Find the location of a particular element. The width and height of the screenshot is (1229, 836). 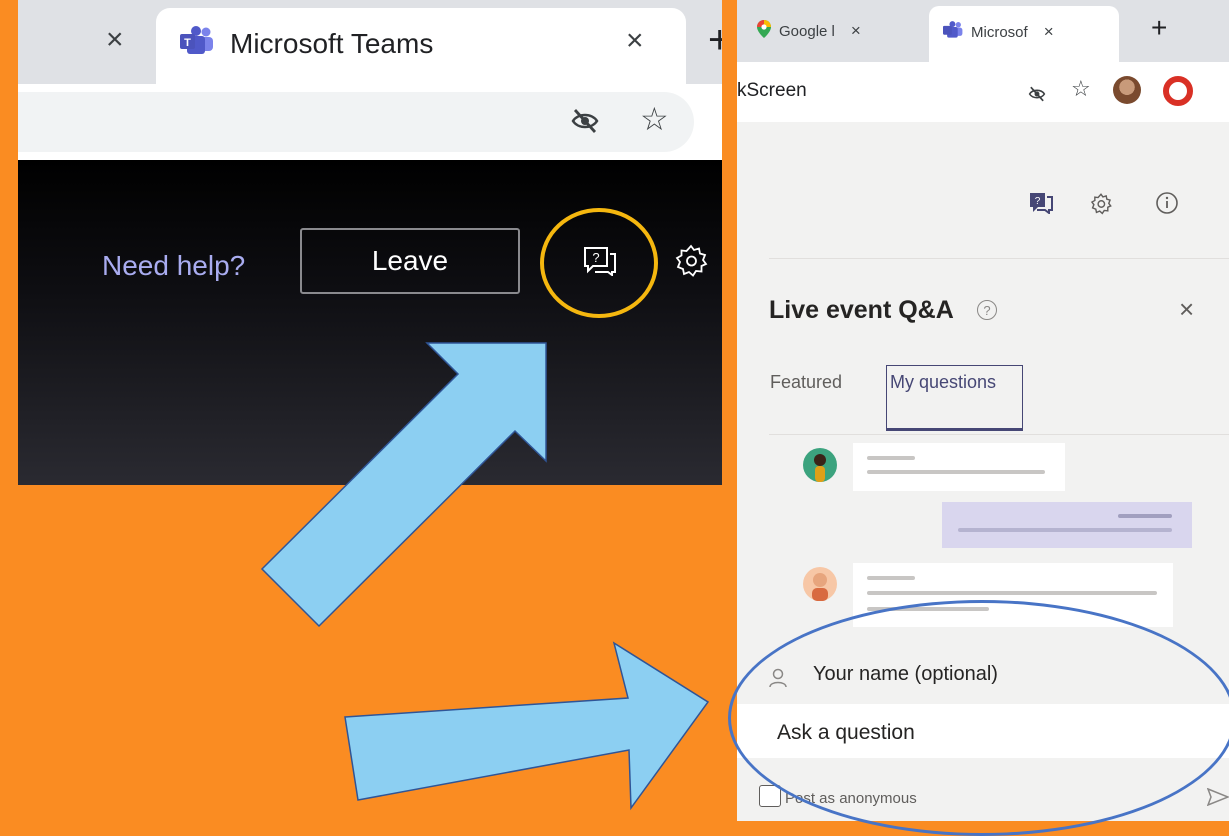

arrow-to-qa-icon is located at coordinates (403, 485).